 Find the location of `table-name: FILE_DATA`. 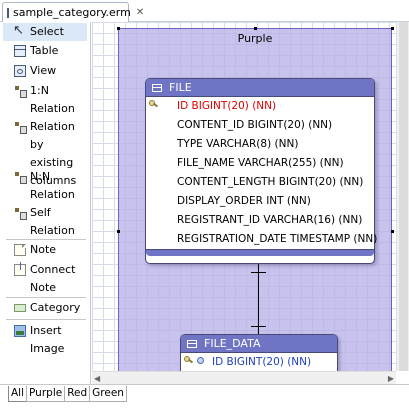

table-name: FILE_DATA is located at coordinates (232, 343).